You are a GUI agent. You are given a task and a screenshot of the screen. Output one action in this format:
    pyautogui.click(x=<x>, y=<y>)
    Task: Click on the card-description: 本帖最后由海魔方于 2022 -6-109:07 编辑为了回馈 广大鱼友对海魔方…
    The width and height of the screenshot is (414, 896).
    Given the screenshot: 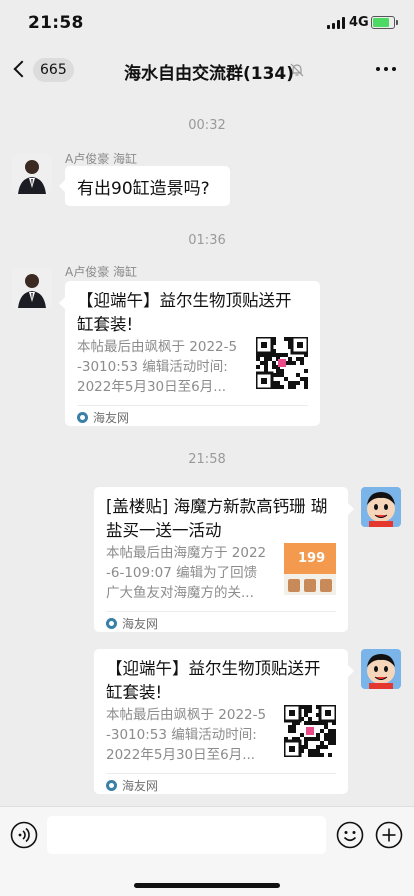 What is the action you would take?
    pyautogui.click(x=193, y=573)
    